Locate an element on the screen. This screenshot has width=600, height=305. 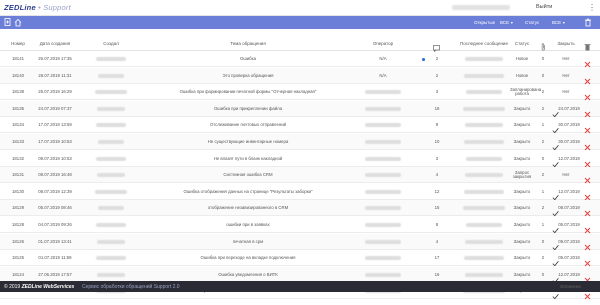
closed-date: 05.07.2019 is located at coordinates (569, 258).